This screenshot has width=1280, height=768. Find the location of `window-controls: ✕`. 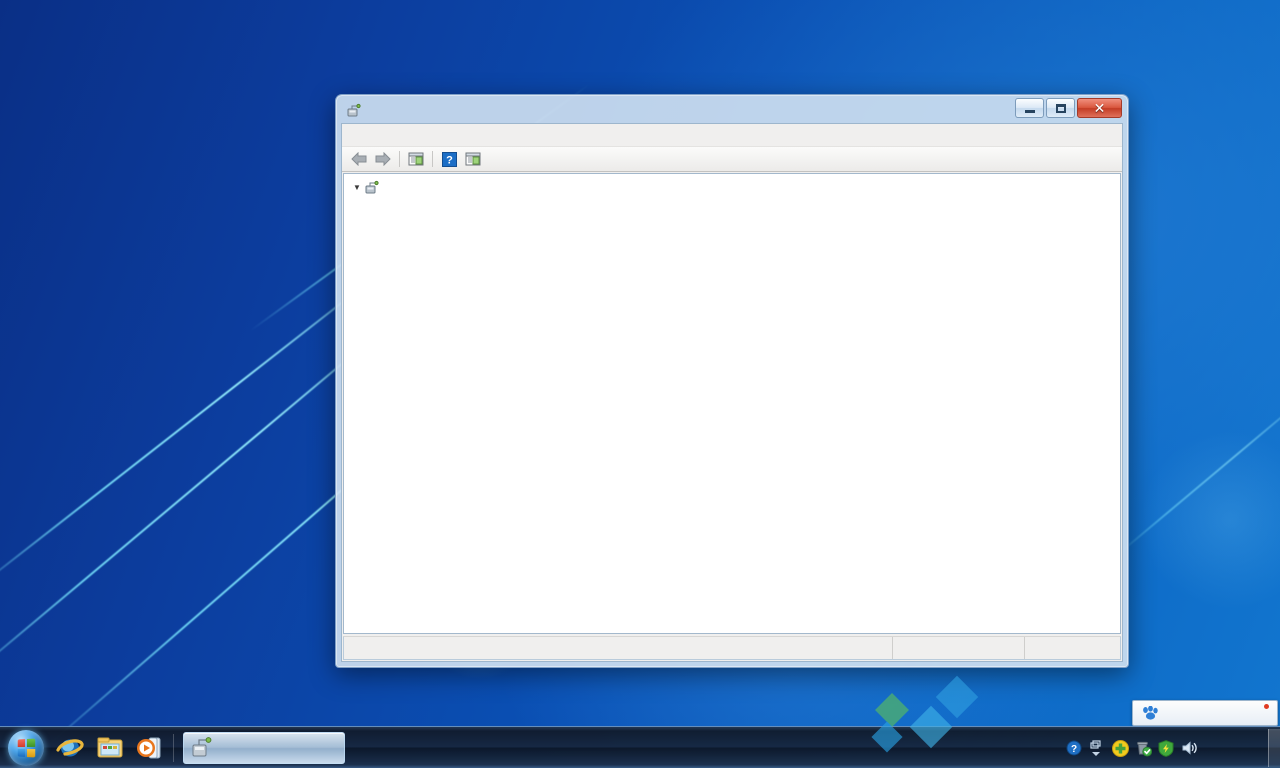

window-controls: ✕ is located at coordinates (1068, 108).